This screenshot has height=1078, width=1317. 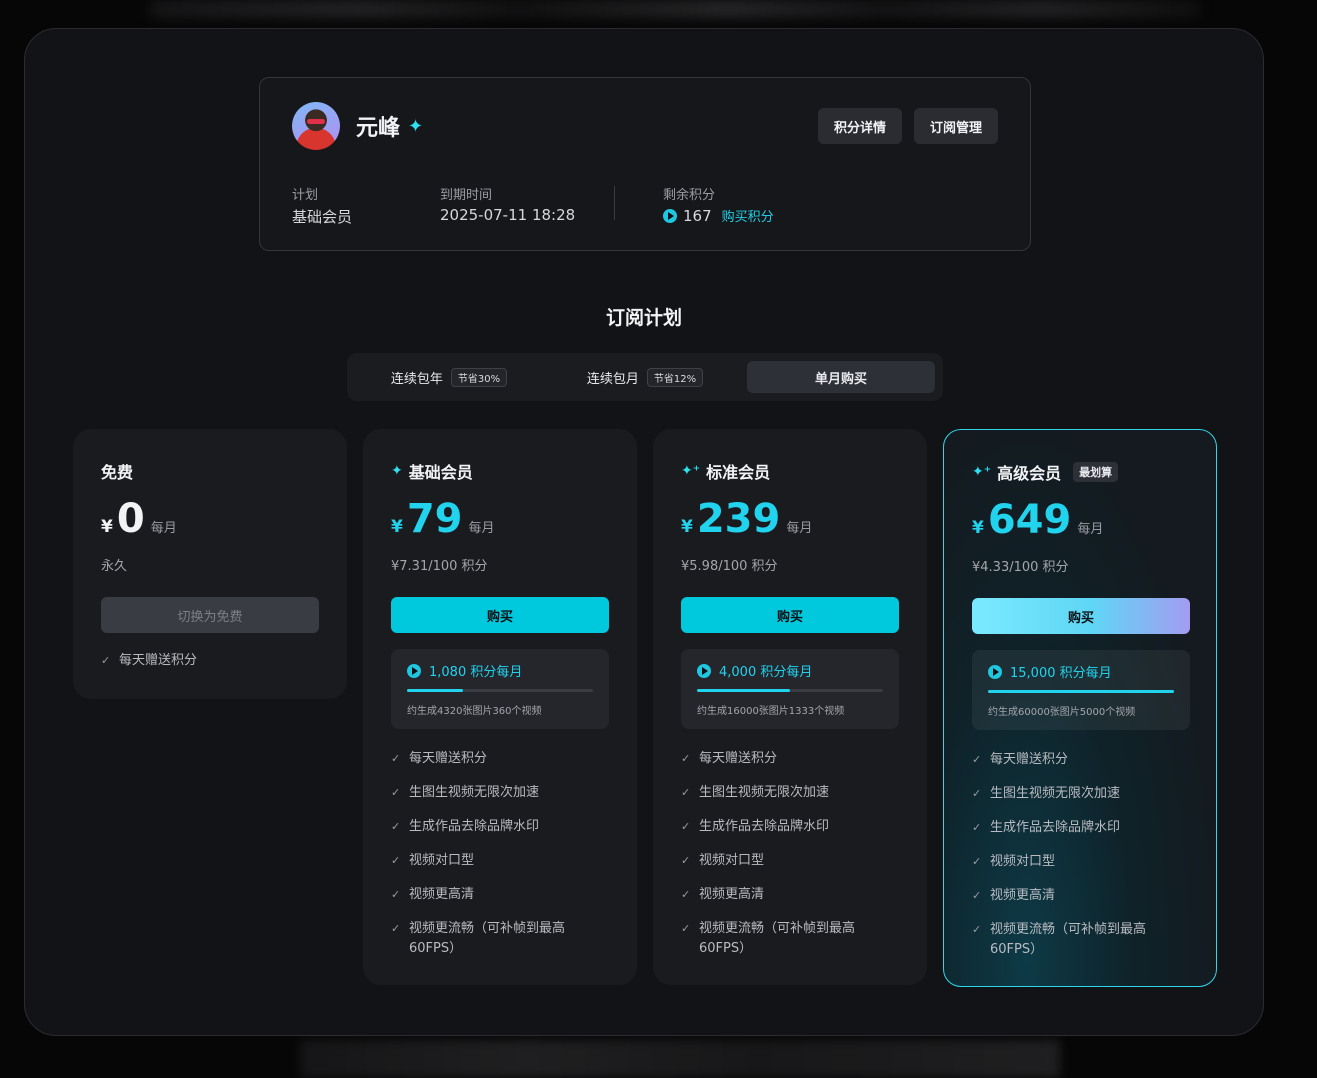 What do you see at coordinates (474, 792) in the screenshot?
I see `feature-text: 生图生视频无限次加速` at bounding box center [474, 792].